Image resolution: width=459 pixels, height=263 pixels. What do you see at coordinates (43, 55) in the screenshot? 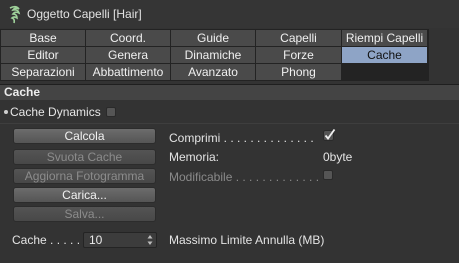
I see `tab-editor: Editor` at bounding box center [43, 55].